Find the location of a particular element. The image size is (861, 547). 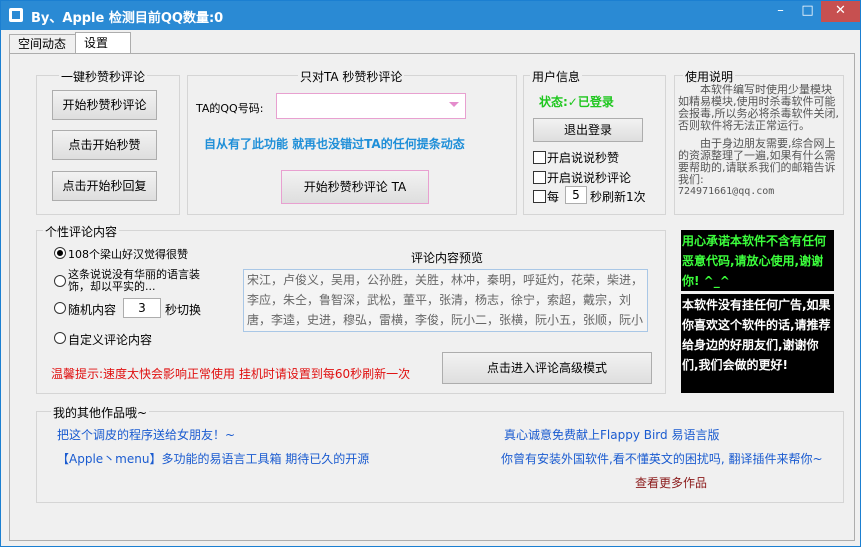

qq-label: TA的QQ号码: is located at coordinates (230, 108).